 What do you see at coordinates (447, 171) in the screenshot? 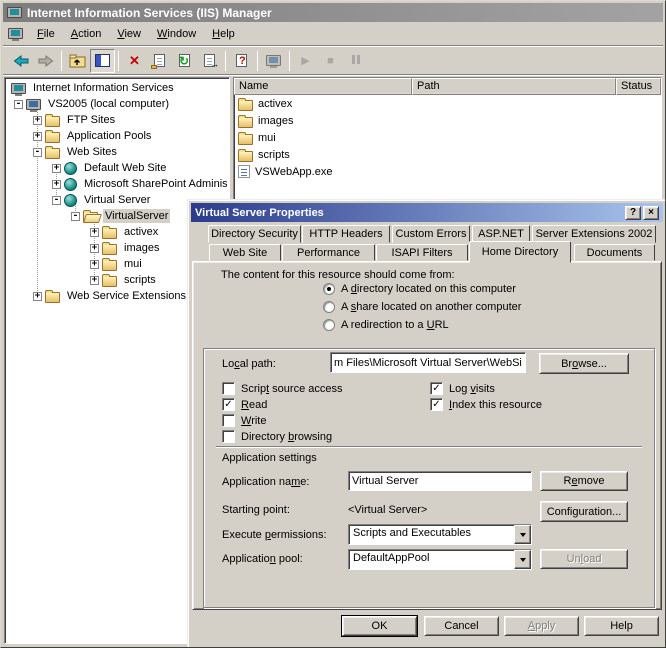
I see `list-item: VSWebApp.exe` at bounding box center [447, 171].